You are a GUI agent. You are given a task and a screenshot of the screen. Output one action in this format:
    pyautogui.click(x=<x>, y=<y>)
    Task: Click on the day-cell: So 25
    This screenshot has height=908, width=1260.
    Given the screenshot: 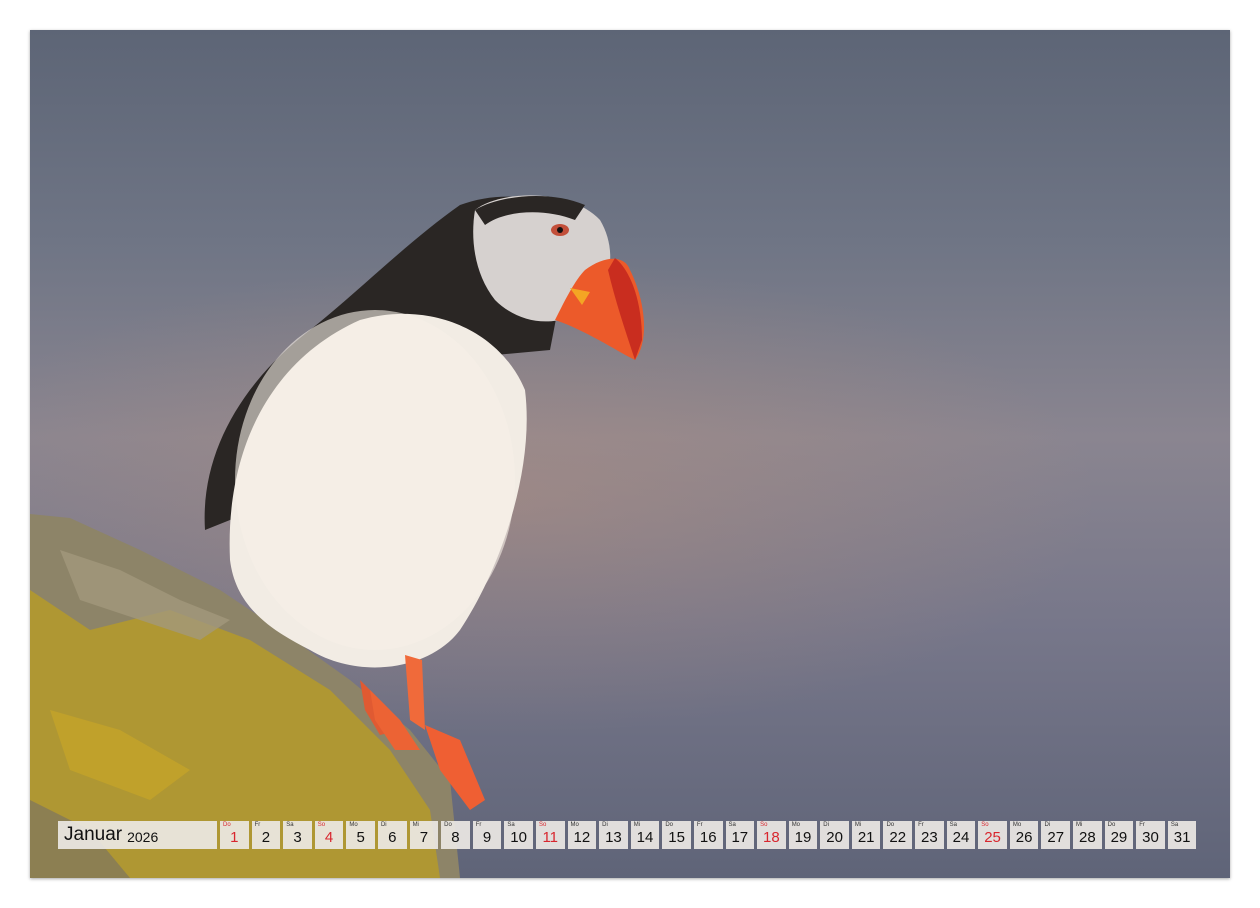 What is the action you would take?
    pyautogui.click(x=992, y=835)
    